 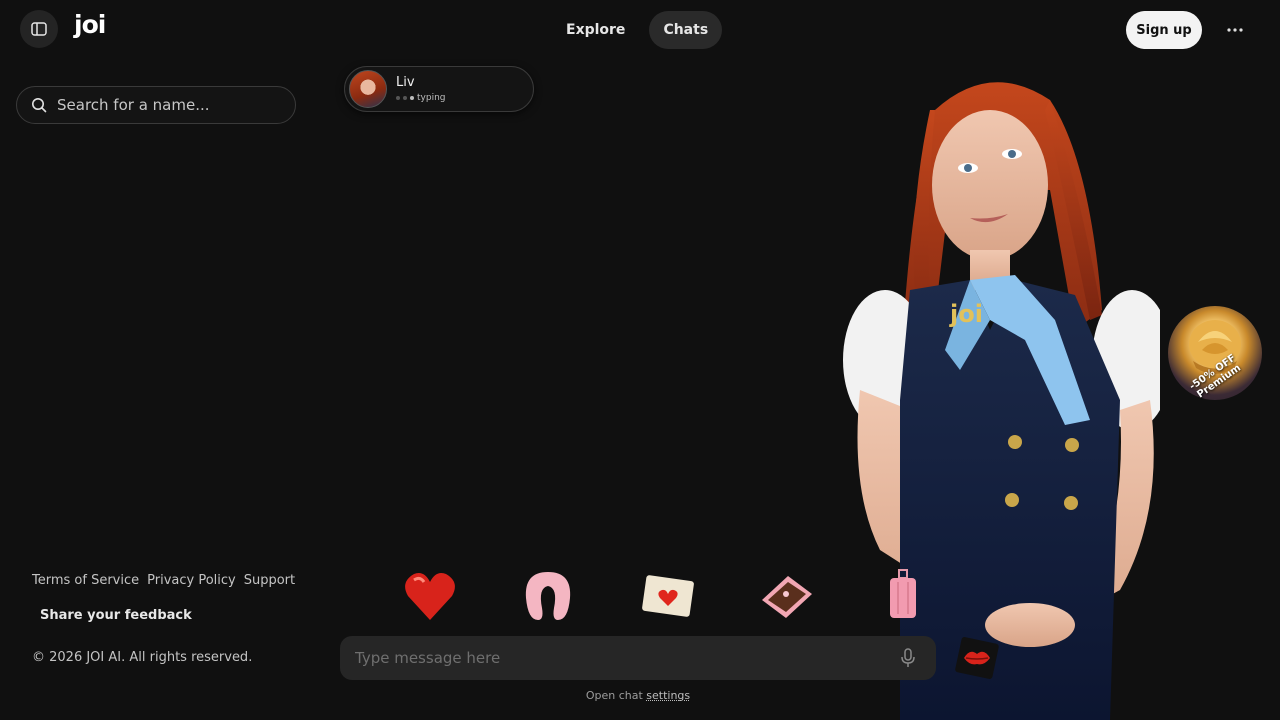 What do you see at coordinates (668, 695) in the screenshot?
I see `chat-settings-link: settings` at bounding box center [668, 695].